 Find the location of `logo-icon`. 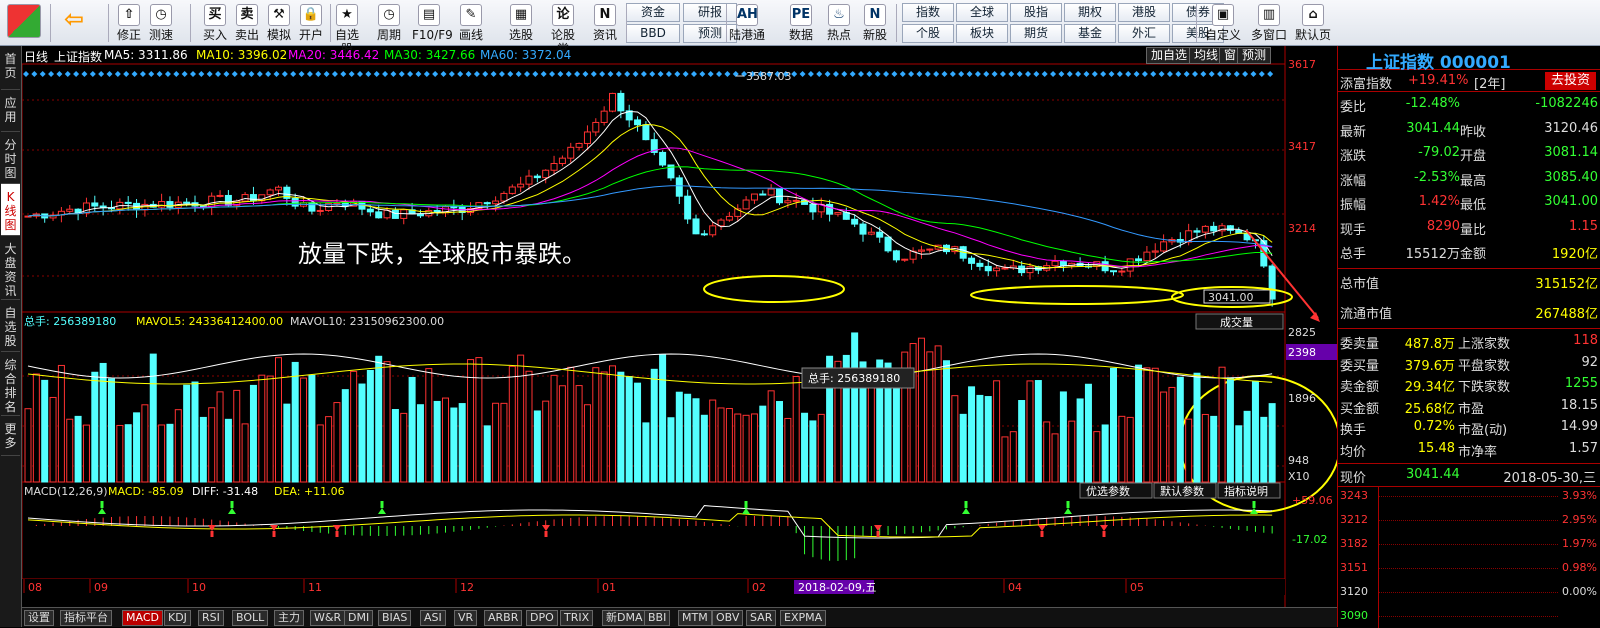

logo-icon is located at coordinates (24, 23).